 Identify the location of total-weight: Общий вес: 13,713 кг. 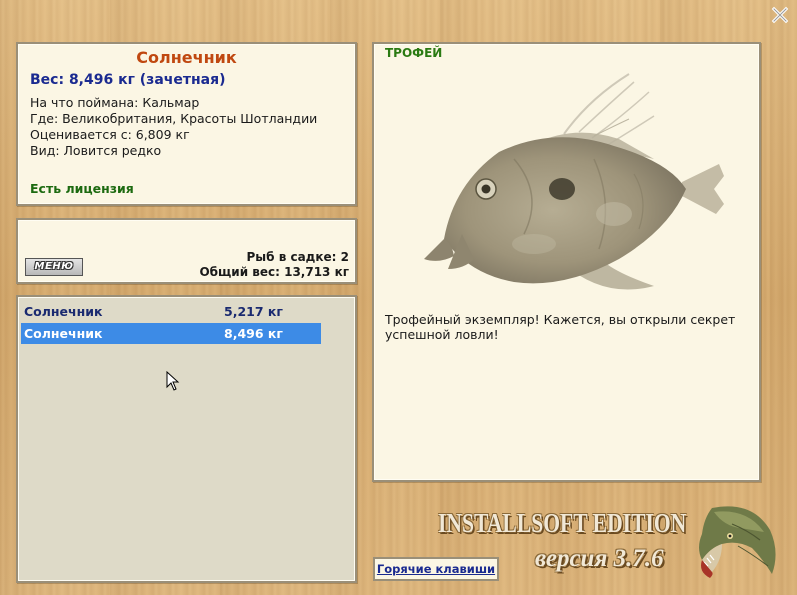
(274, 272).